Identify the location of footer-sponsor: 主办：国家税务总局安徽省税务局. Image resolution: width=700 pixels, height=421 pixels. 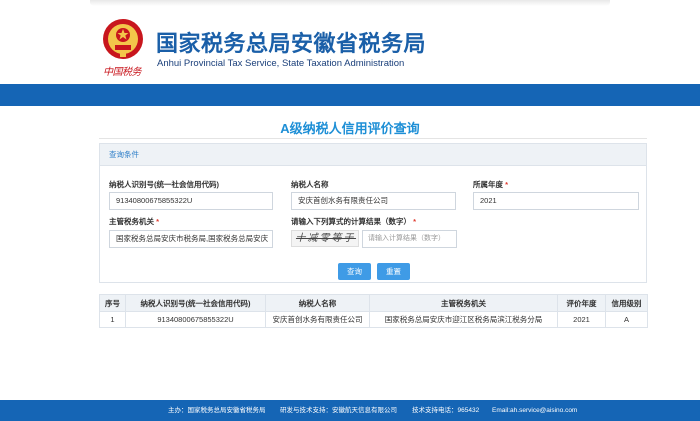
(217, 410).